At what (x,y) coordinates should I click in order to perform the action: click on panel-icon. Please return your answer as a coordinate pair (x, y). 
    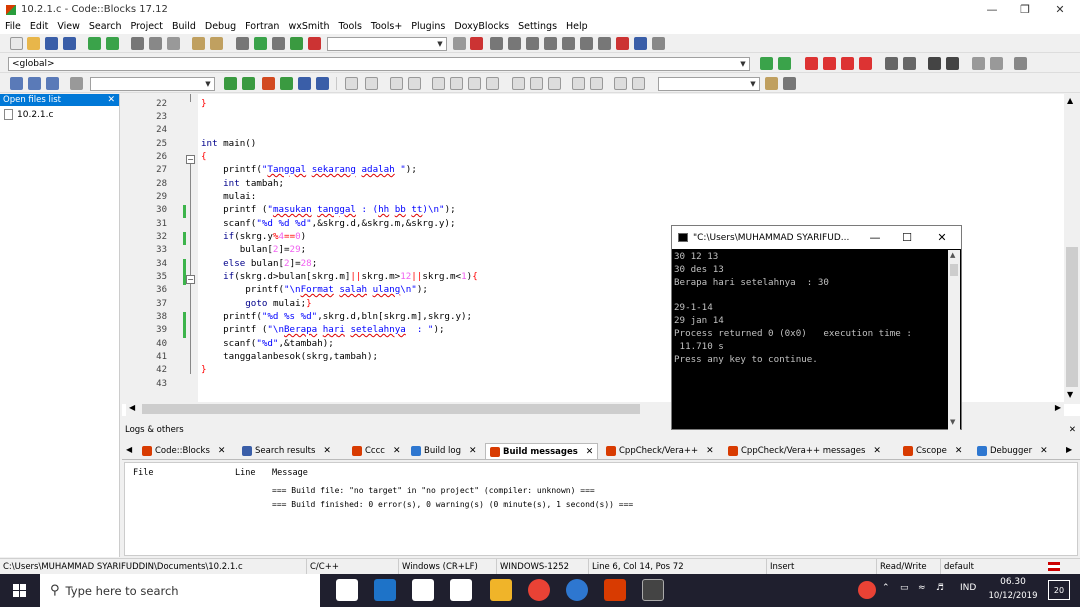
    Looking at the image, I should click on (414, 83).